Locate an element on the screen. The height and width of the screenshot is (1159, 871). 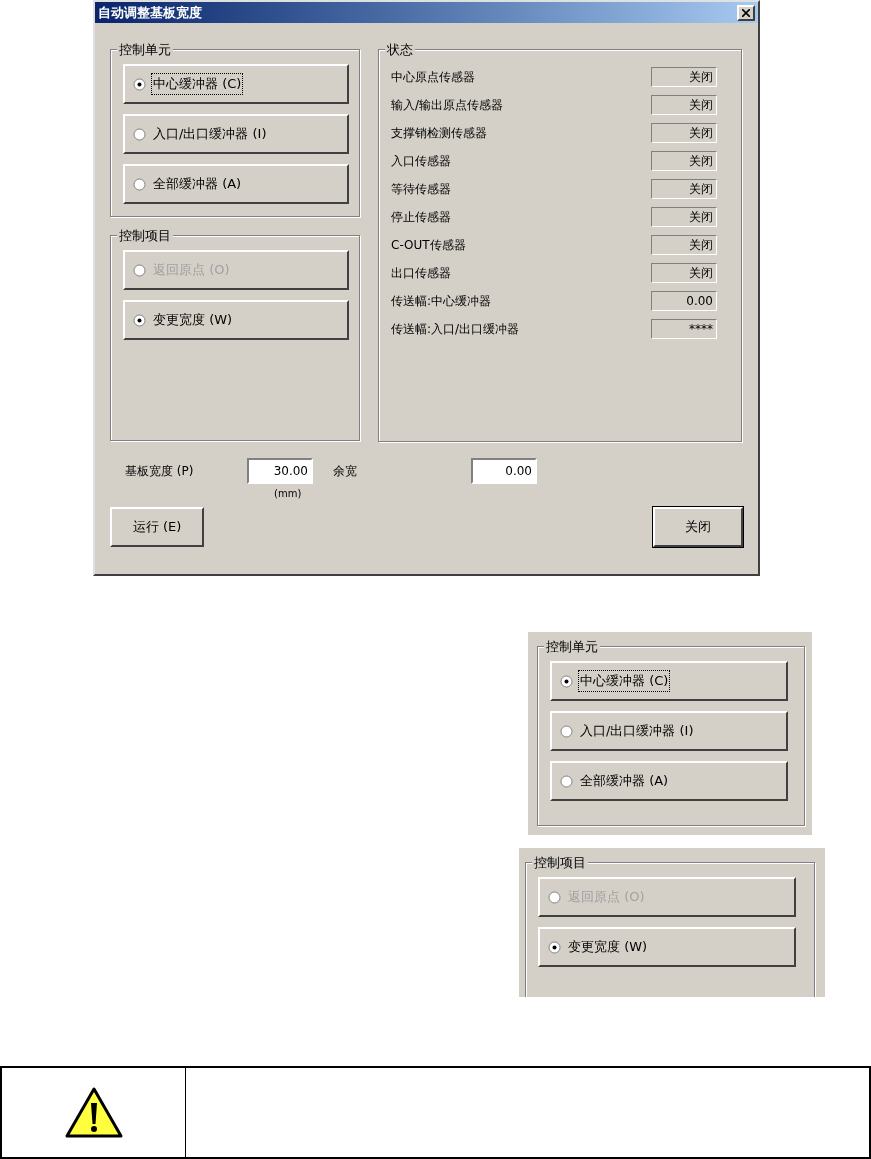
field-label: 基板宽度 (P) is located at coordinates (160, 471).